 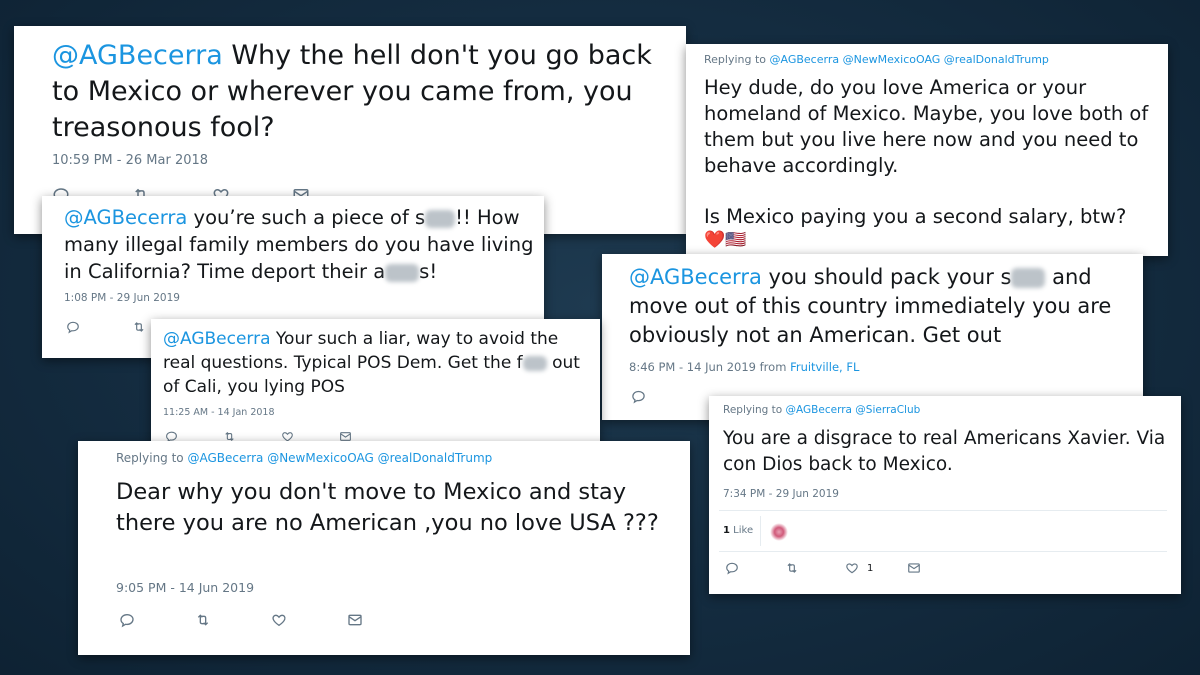 What do you see at coordinates (428, 271) in the screenshot?
I see `tweet-body-c: s!` at bounding box center [428, 271].